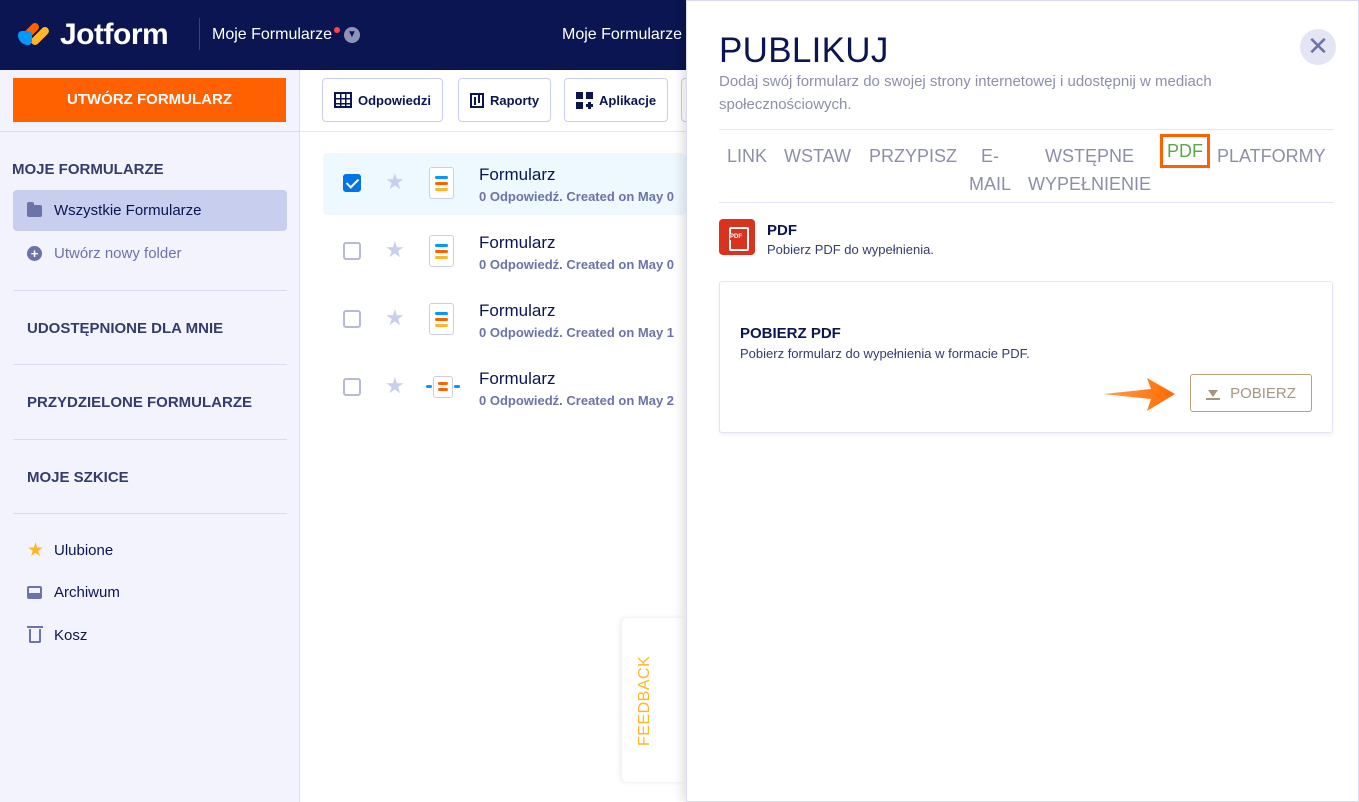 This screenshot has width=1359, height=802. Describe the element at coordinates (84, 550) in the screenshot. I see `sidebar-item-label: Ulubione` at that location.